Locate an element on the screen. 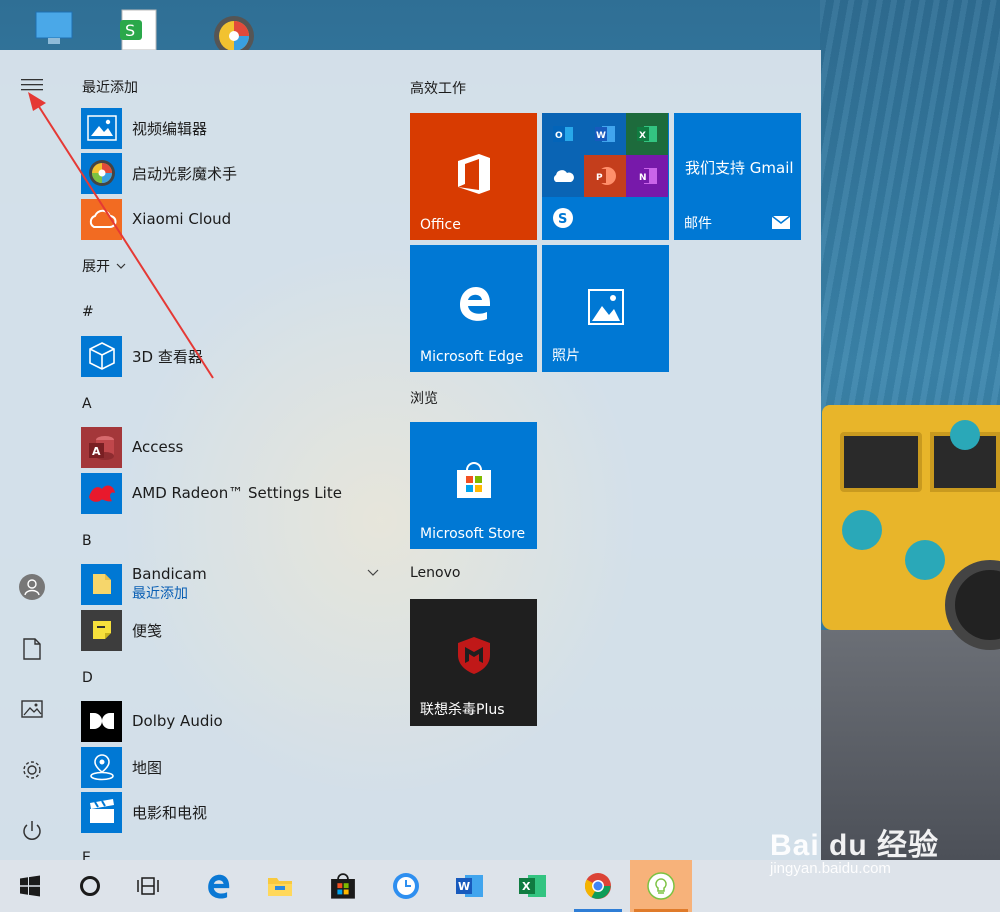  tile-label: 邮件 is located at coordinates (698, 224).